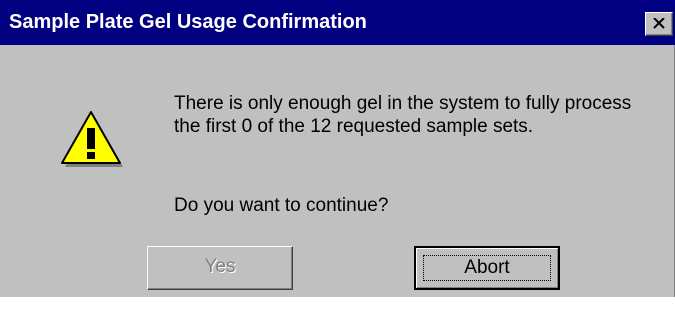  I want to click on close-icon, so click(659, 23).